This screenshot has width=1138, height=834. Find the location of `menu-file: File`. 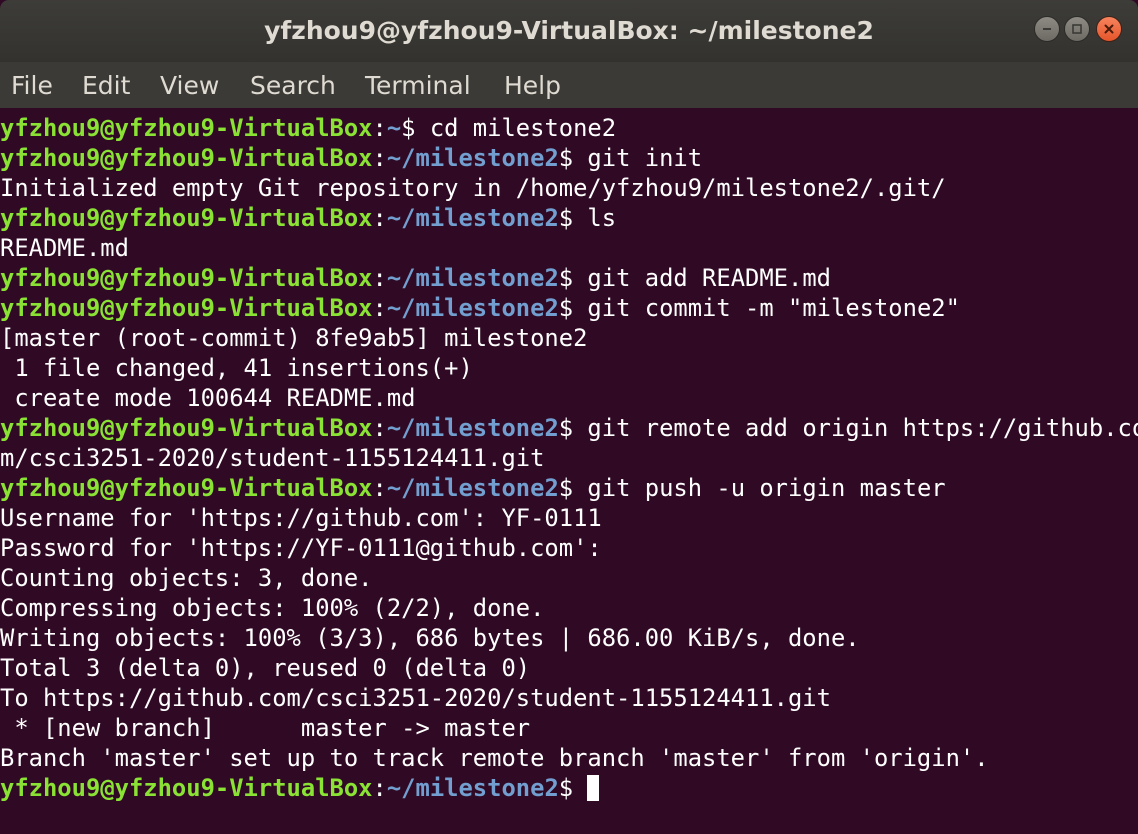

menu-file: File is located at coordinates (32, 85).